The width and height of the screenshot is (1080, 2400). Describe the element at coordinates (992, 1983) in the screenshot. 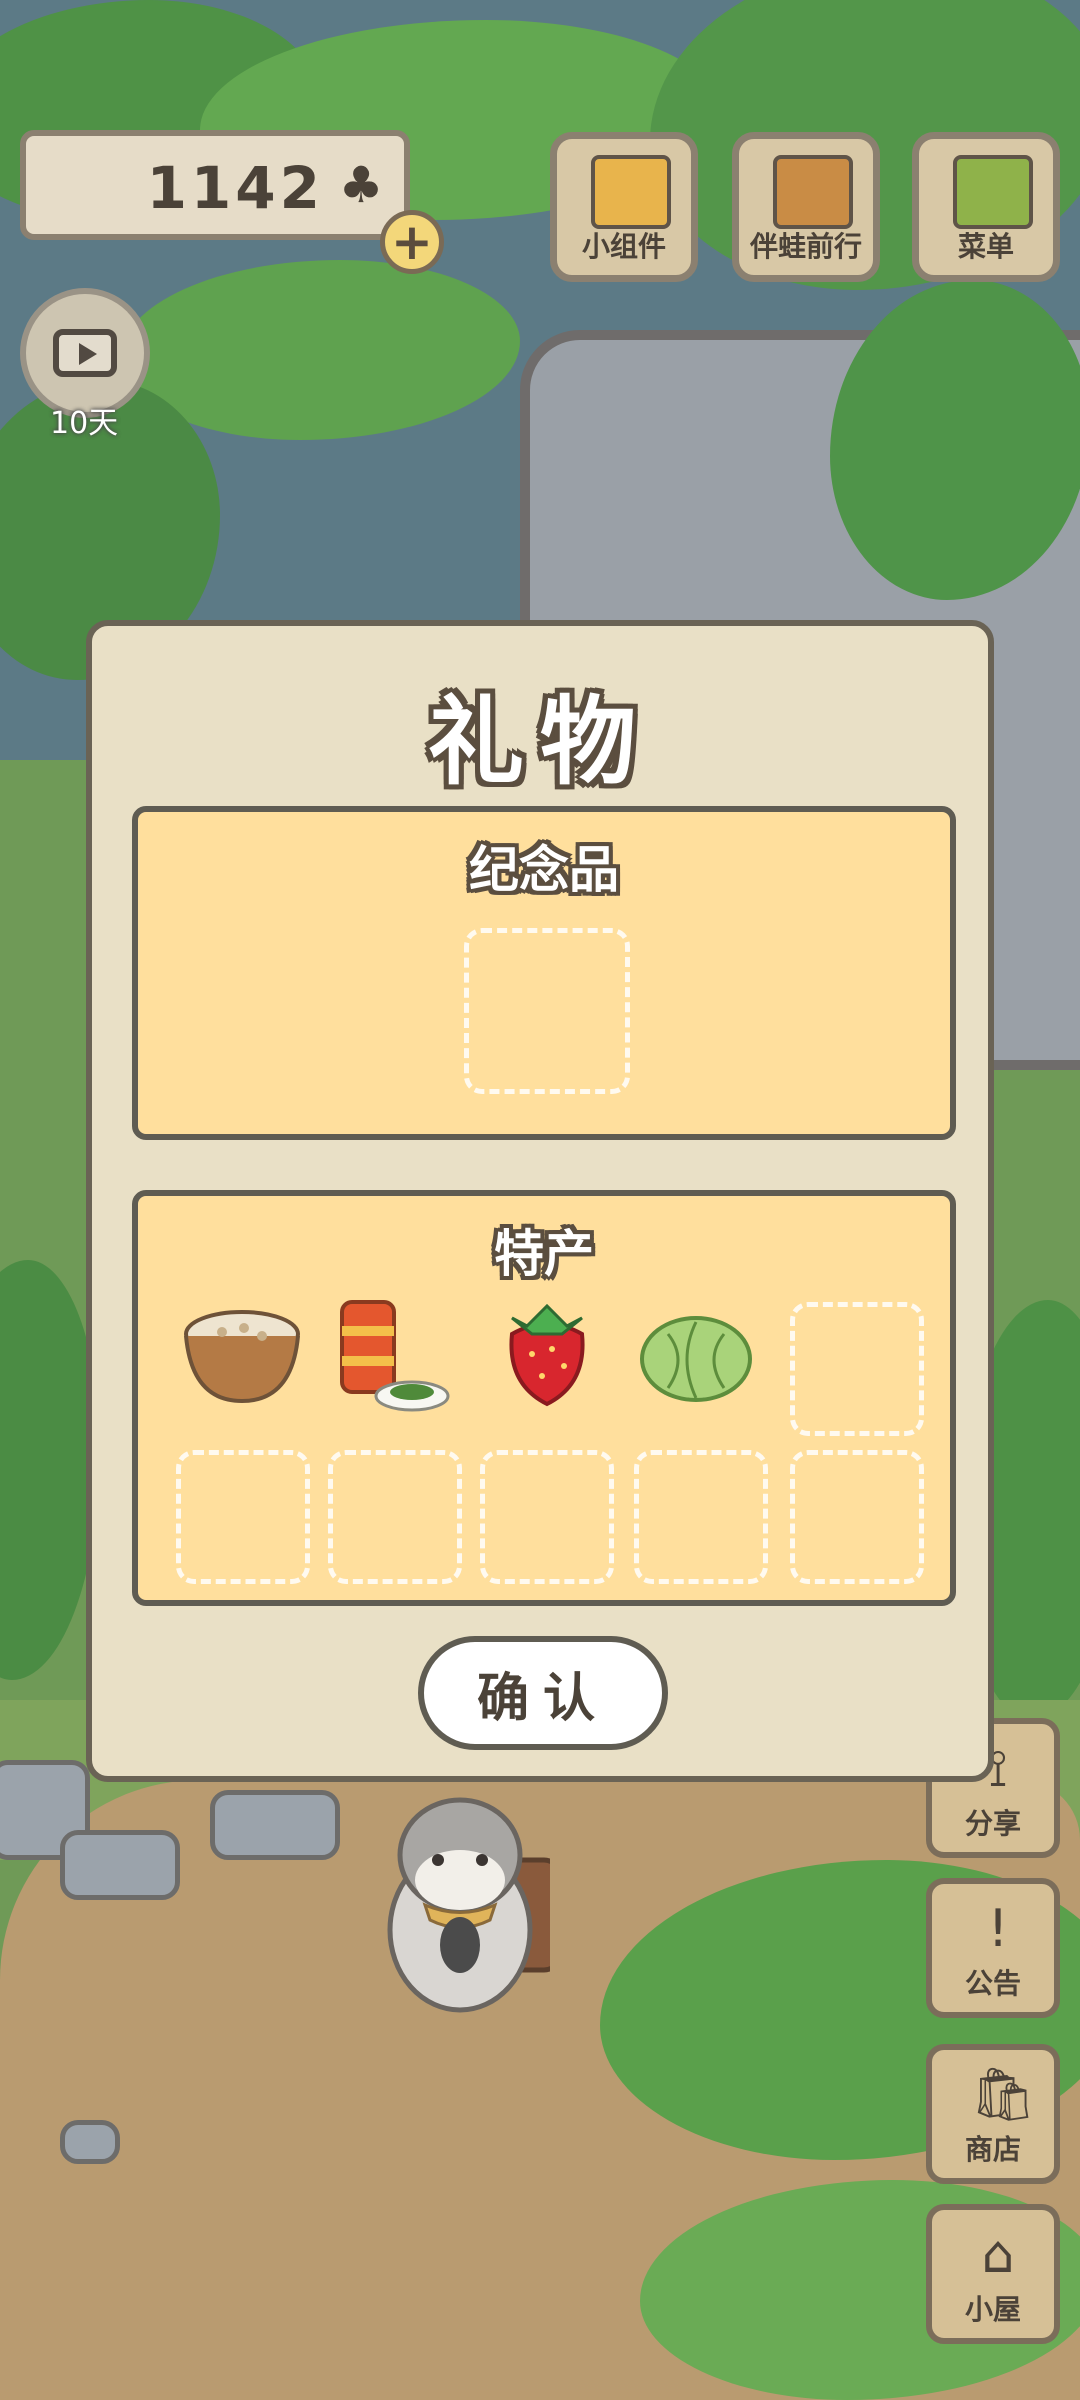

I see `notice-button-label: 公告` at that location.